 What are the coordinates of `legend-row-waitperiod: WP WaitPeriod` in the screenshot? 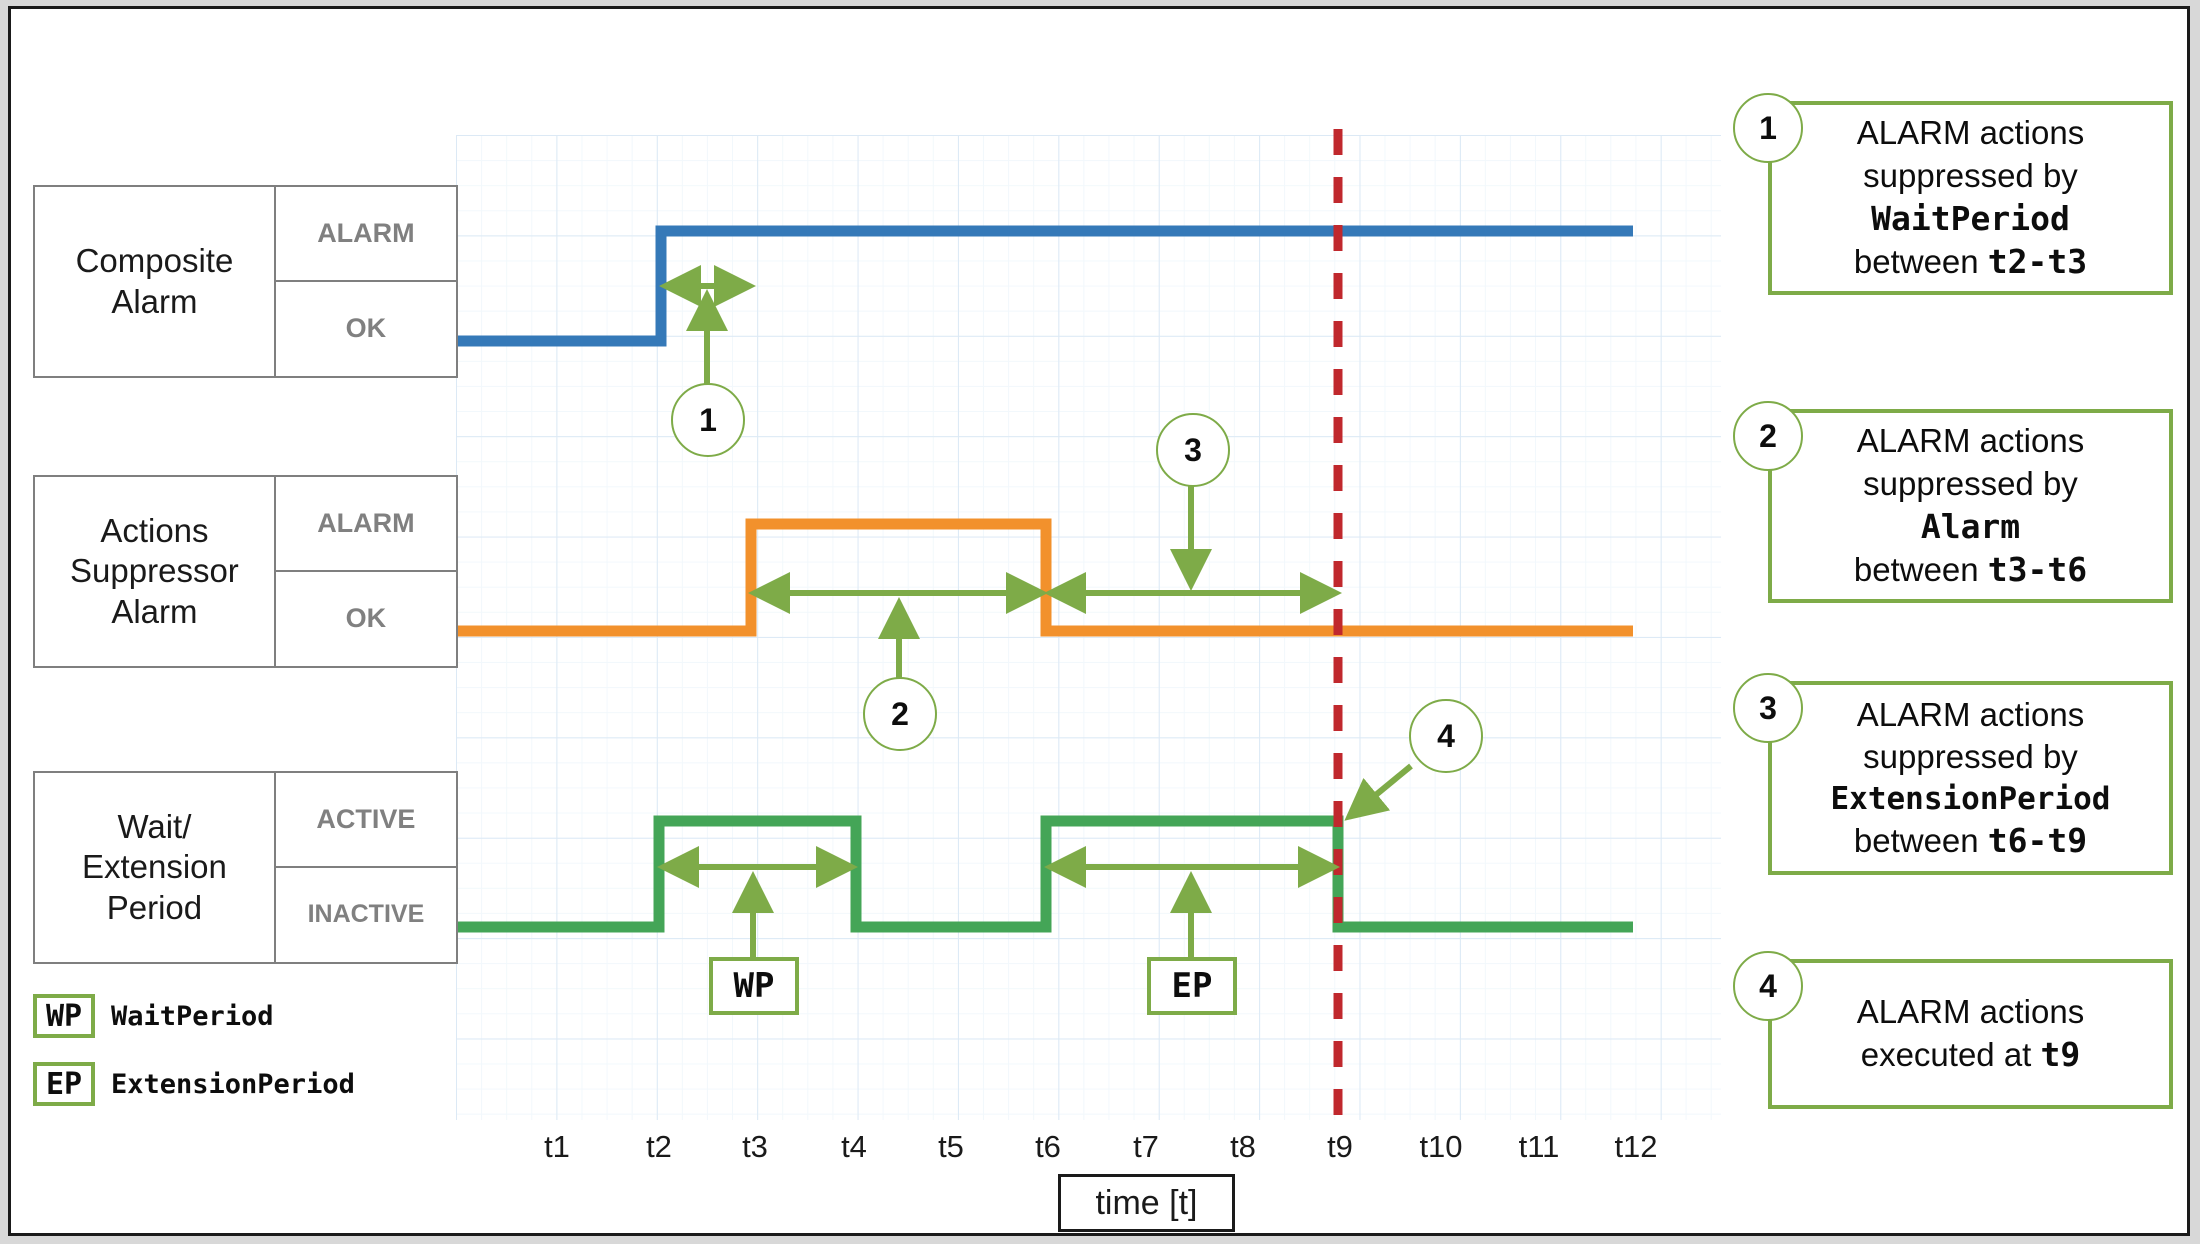 It's located at (153, 1016).